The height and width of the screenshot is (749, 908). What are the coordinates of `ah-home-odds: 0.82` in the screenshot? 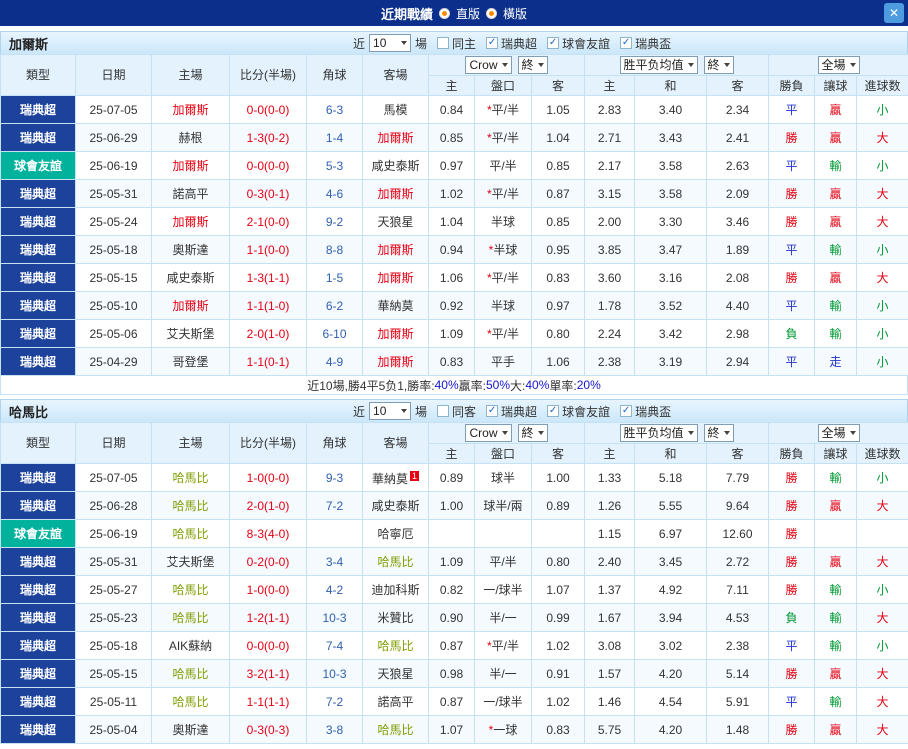 It's located at (451, 589).